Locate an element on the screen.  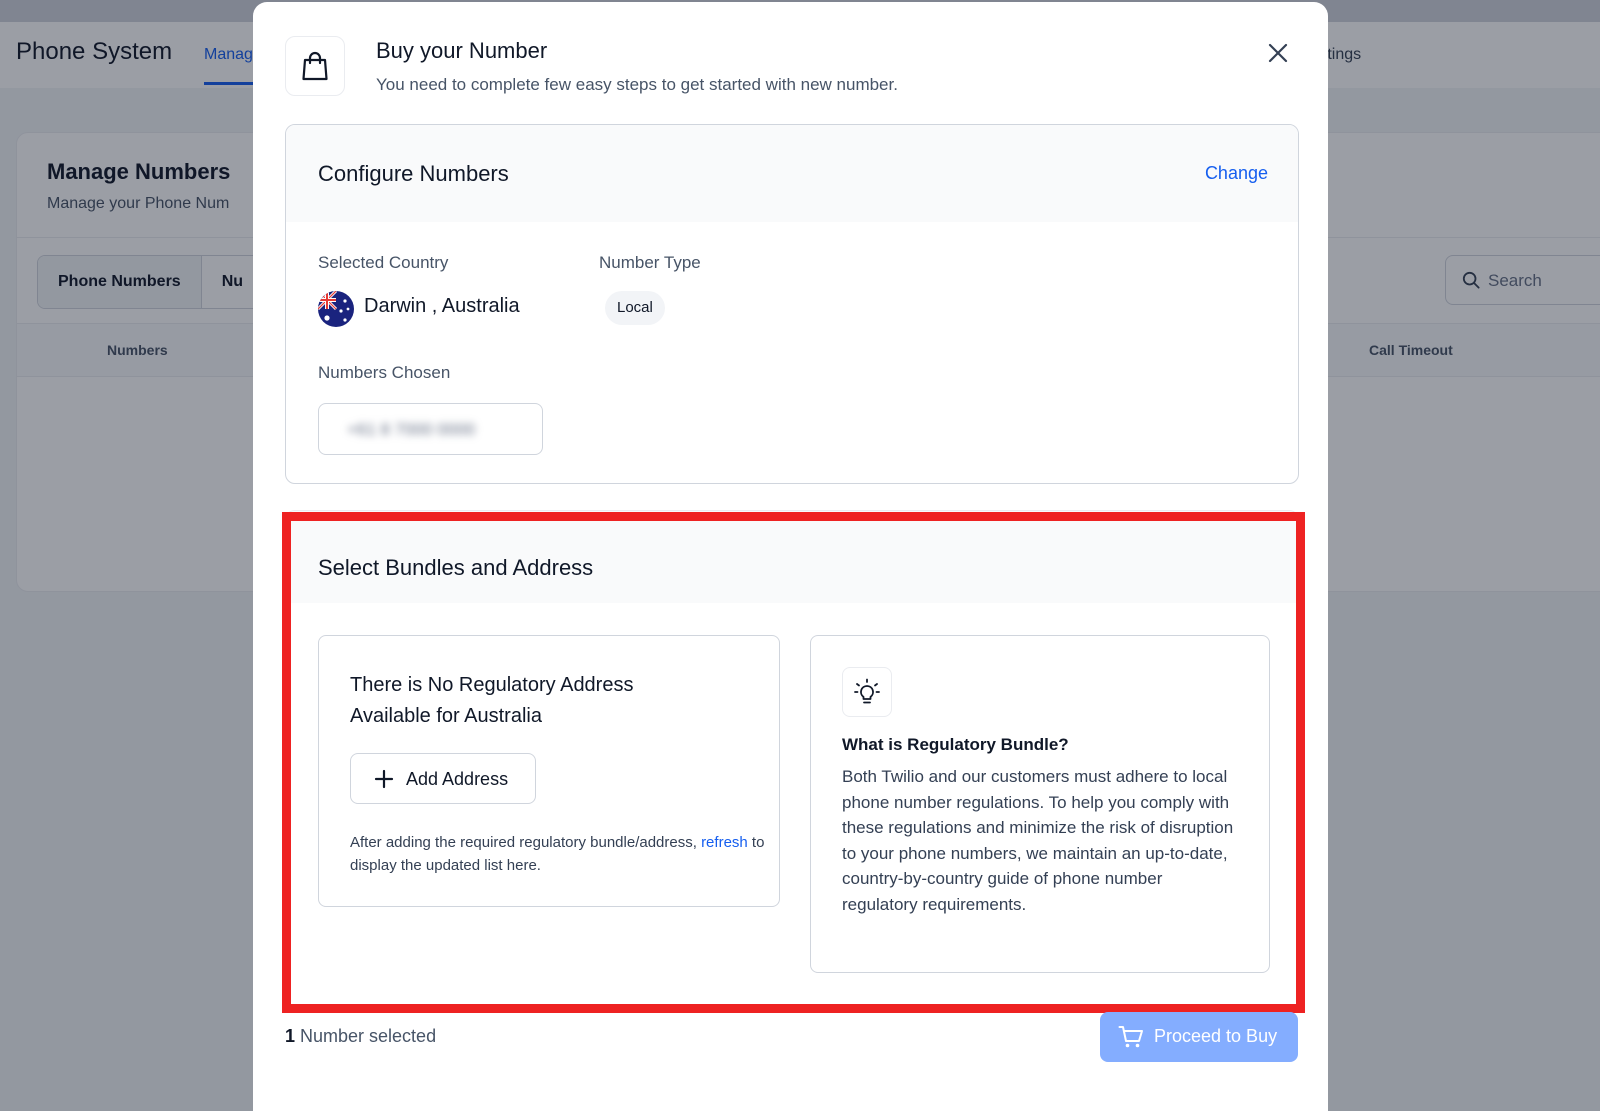
configure-header: Configure Numbers Change is located at coordinates (792, 173).